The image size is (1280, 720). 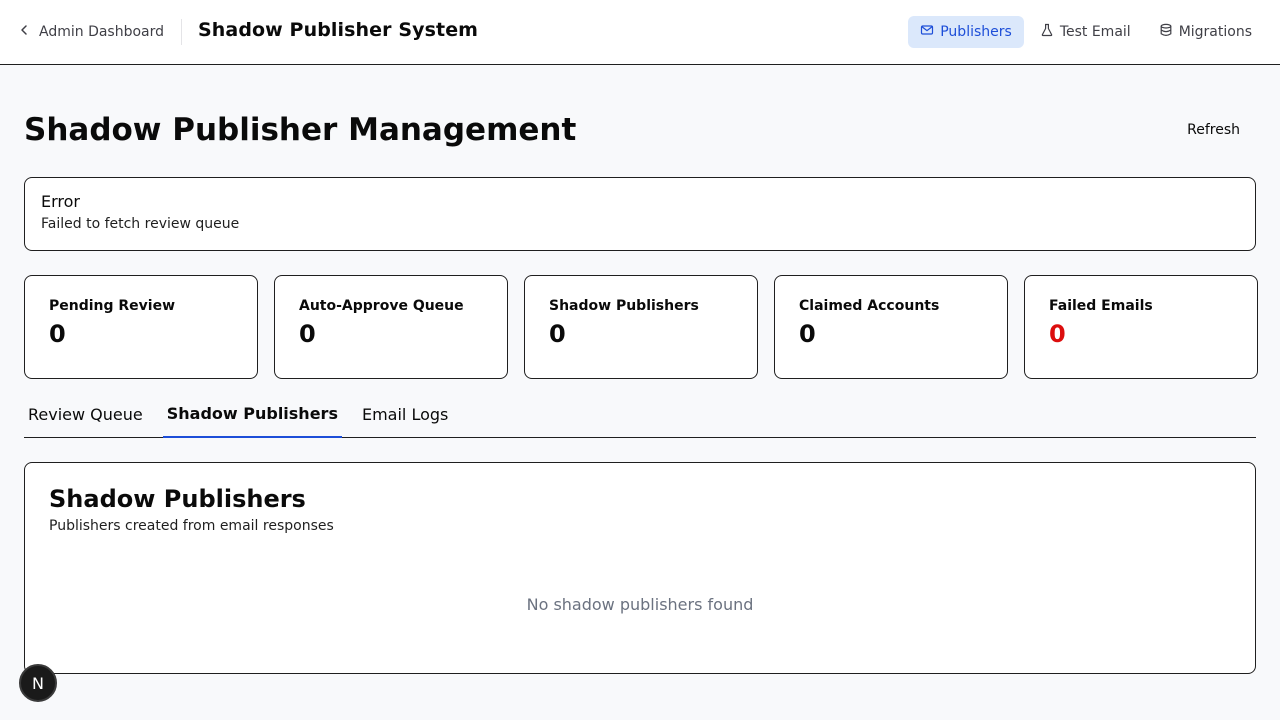 What do you see at coordinates (624, 306) in the screenshot?
I see `stat-label: Shadow Publishers` at bounding box center [624, 306].